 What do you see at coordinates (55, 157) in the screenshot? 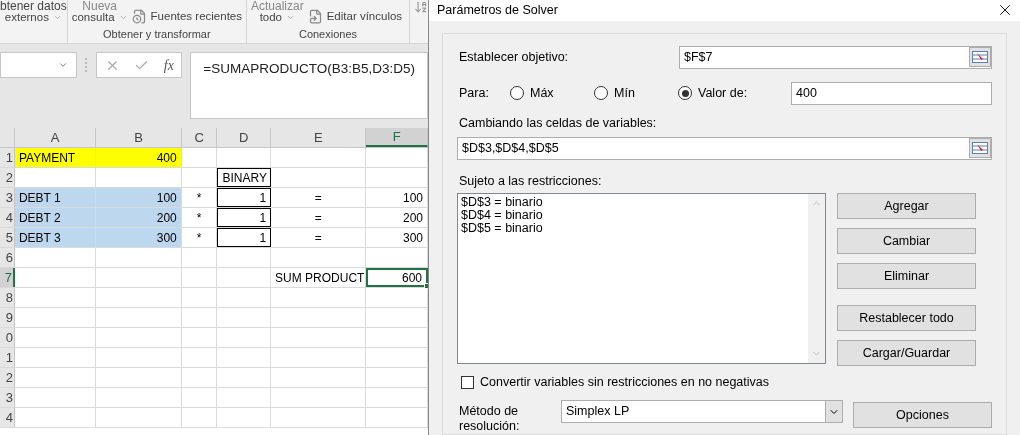
I see `table-cell: PAYMENT` at bounding box center [55, 157].